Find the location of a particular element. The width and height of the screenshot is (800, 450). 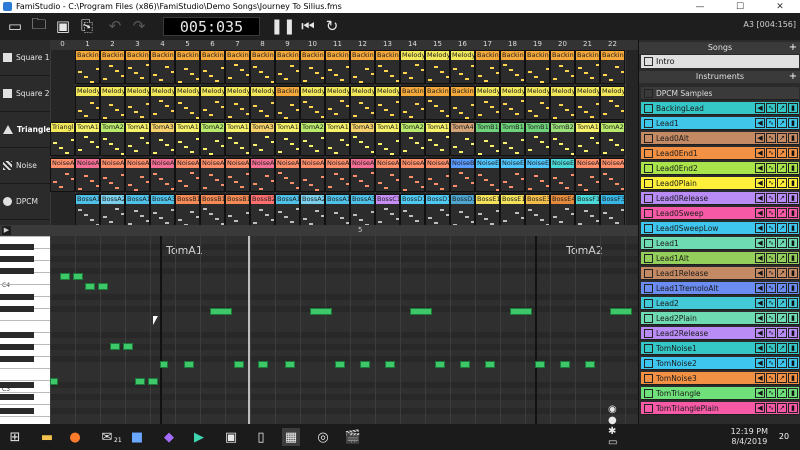

redo-icon: ↷ is located at coordinates (139, 26).